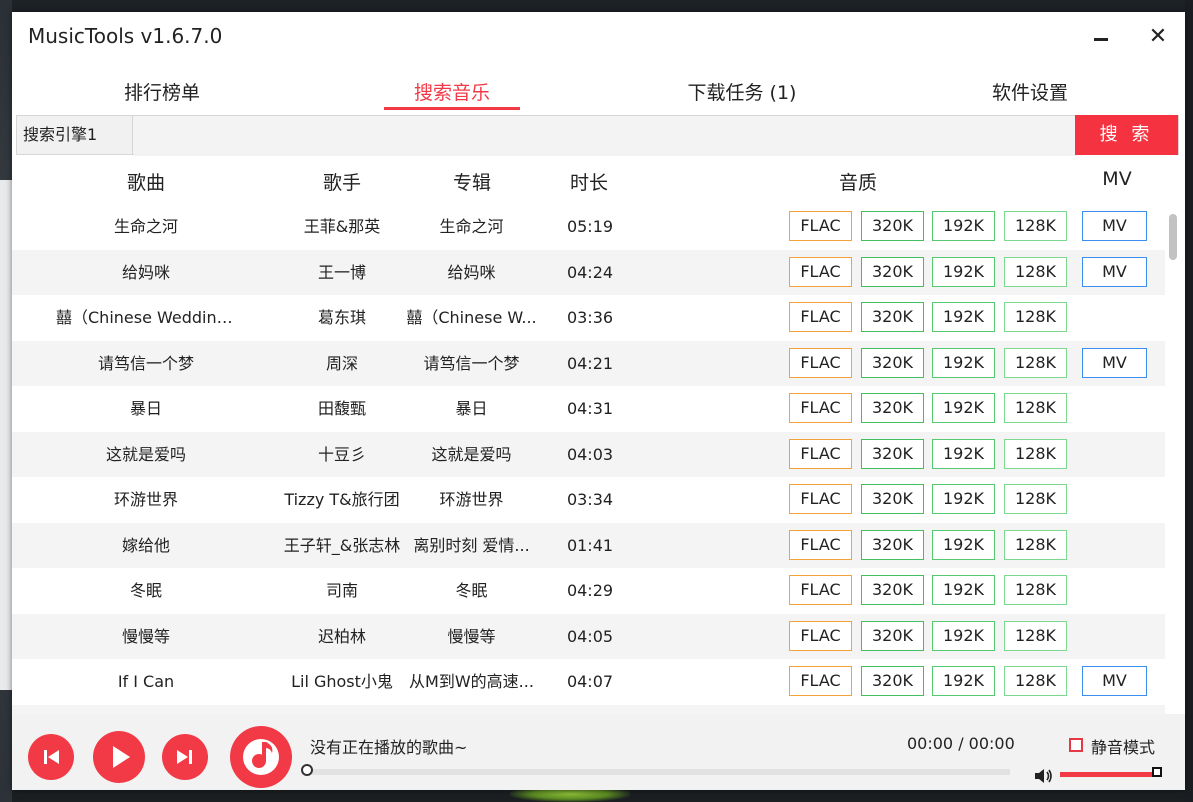 The image size is (1193, 802). Describe the element at coordinates (145, 363) in the screenshot. I see `song-title: 请笃信一个梦` at that location.